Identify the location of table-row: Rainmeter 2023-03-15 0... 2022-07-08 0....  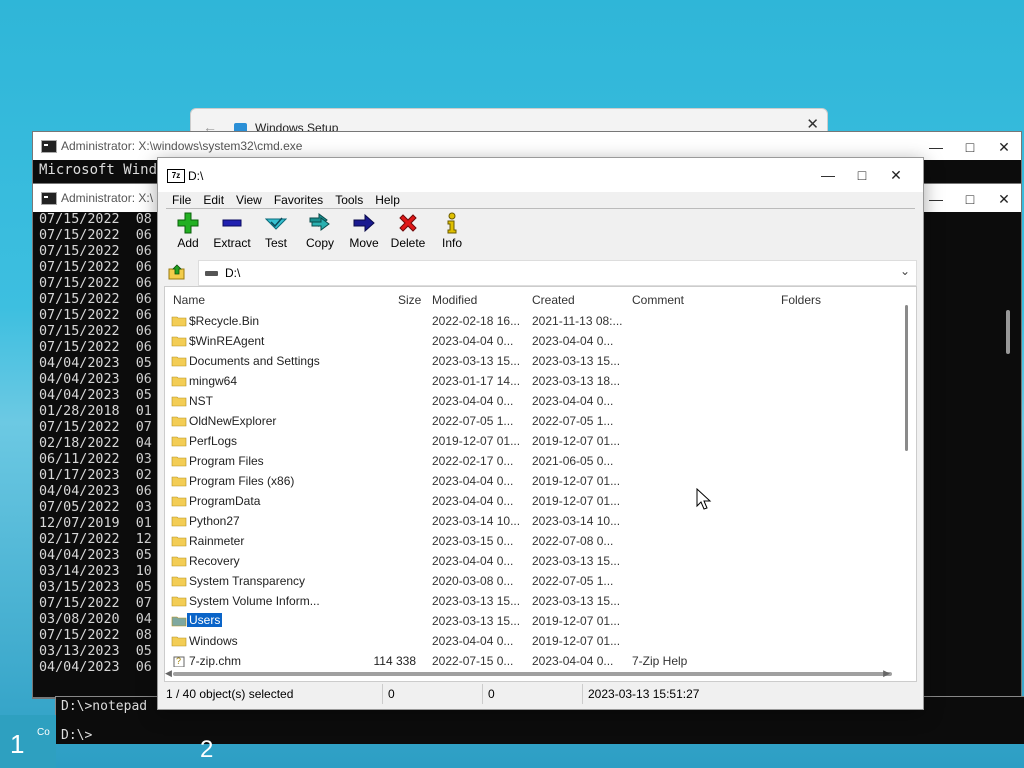
(540, 541).